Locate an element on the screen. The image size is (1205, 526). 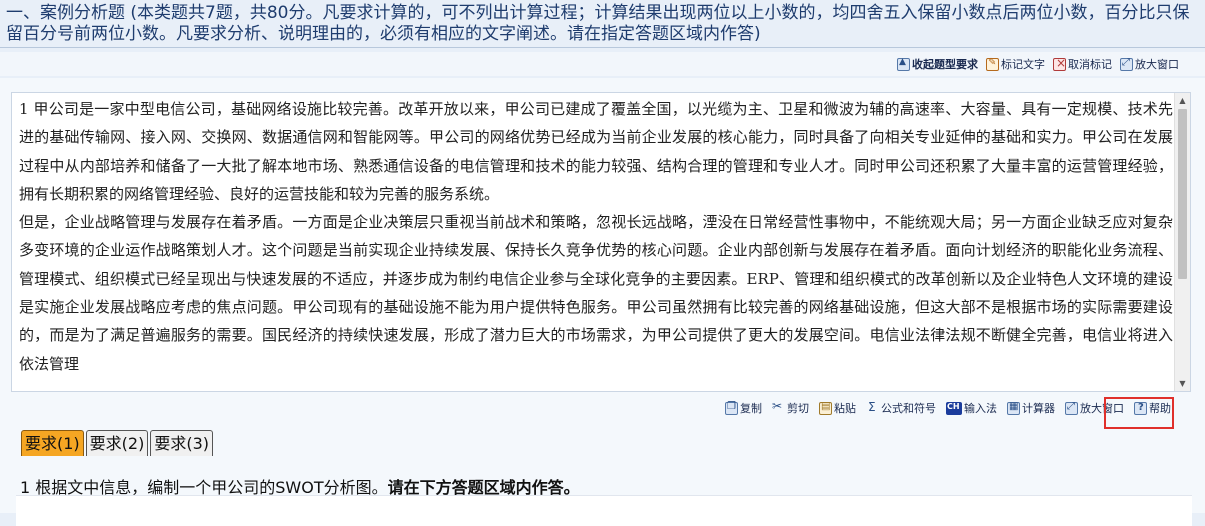
enlarge-window-button-bottom: 放大窗口 is located at coordinates (1094, 408).